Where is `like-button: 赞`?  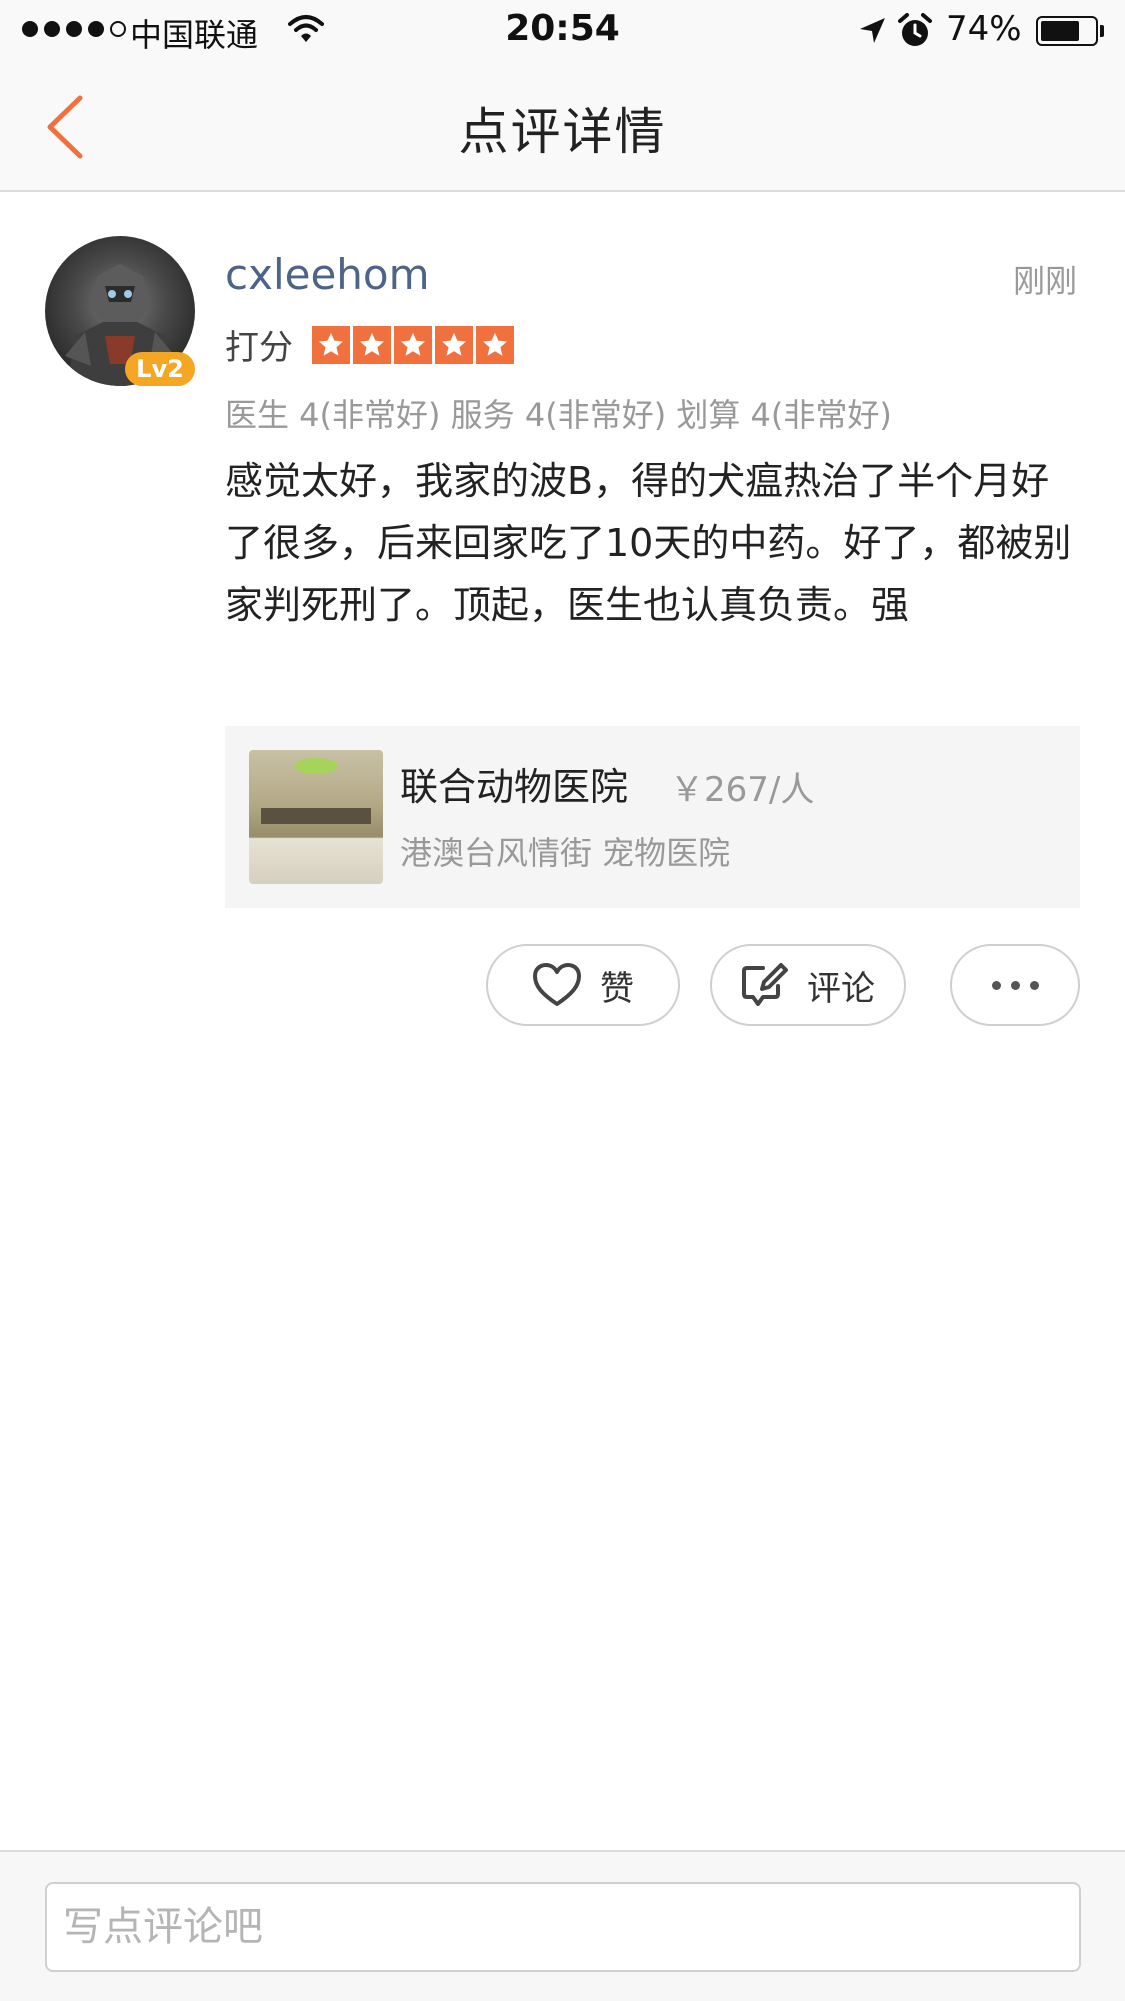 like-button: 赞 is located at coordinates (583, 985).